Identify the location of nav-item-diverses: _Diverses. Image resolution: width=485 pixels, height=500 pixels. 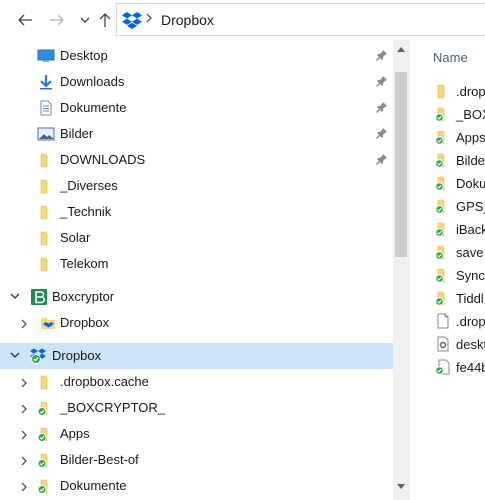
(196, 186).